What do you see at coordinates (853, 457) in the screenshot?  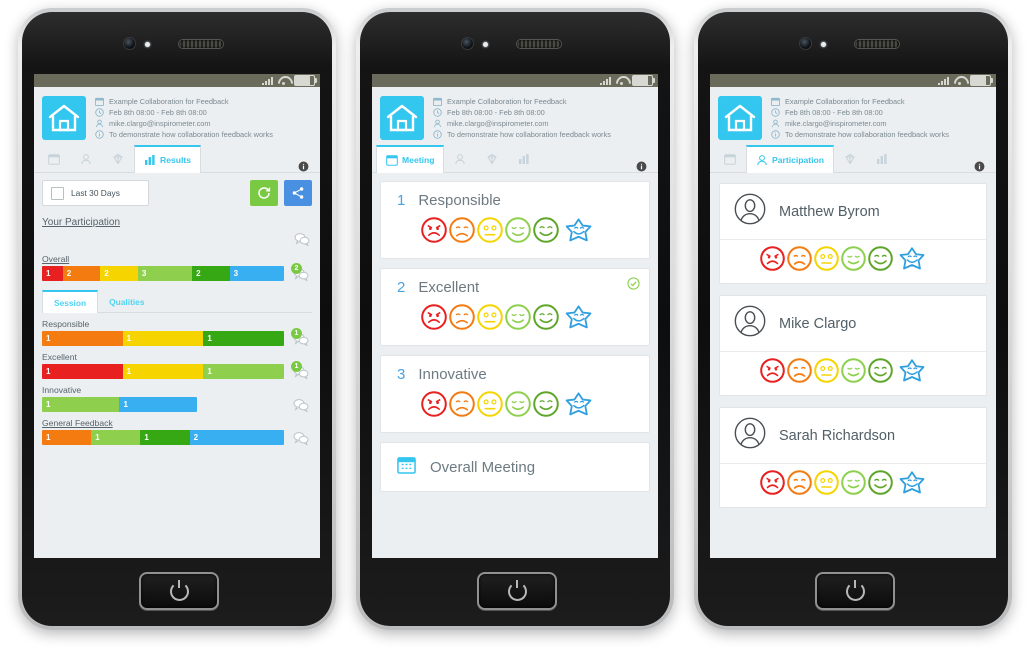 I see `participant-card: Sarah Richardson` at bounding box center [853, 457].